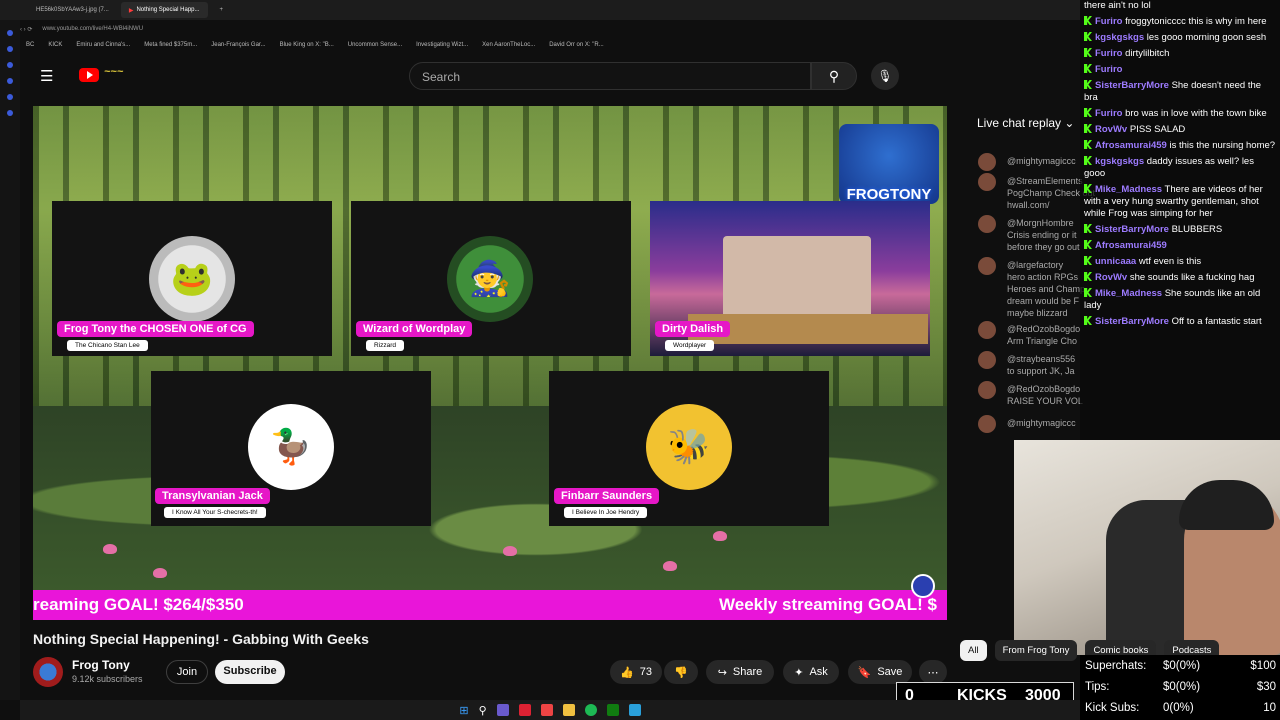  What do you see at coordinates (101, 665) in the screenshot?
I see `channel-name: Frog Tony` at bounding box center [101, 665].